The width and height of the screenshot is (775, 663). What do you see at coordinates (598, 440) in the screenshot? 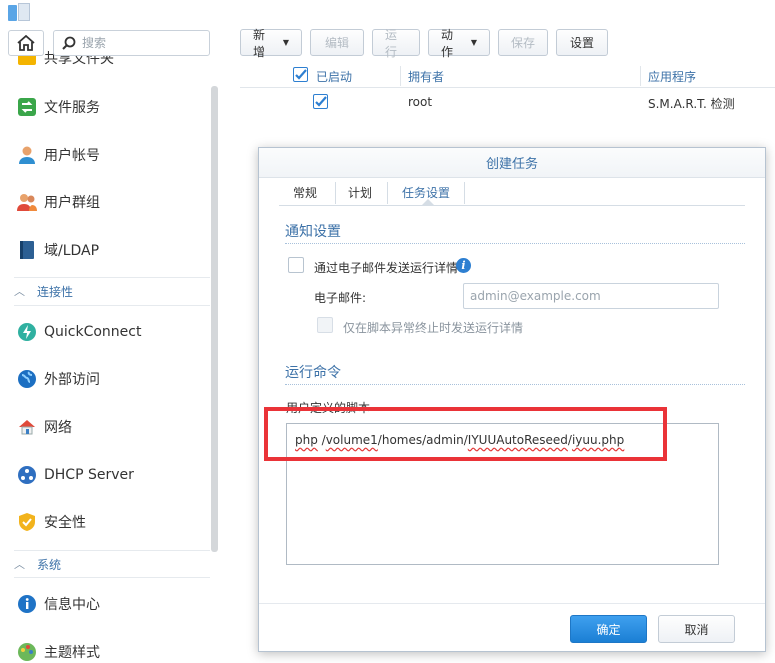
I see `script-token: iyuu.php` at bounding box center [598, 440].